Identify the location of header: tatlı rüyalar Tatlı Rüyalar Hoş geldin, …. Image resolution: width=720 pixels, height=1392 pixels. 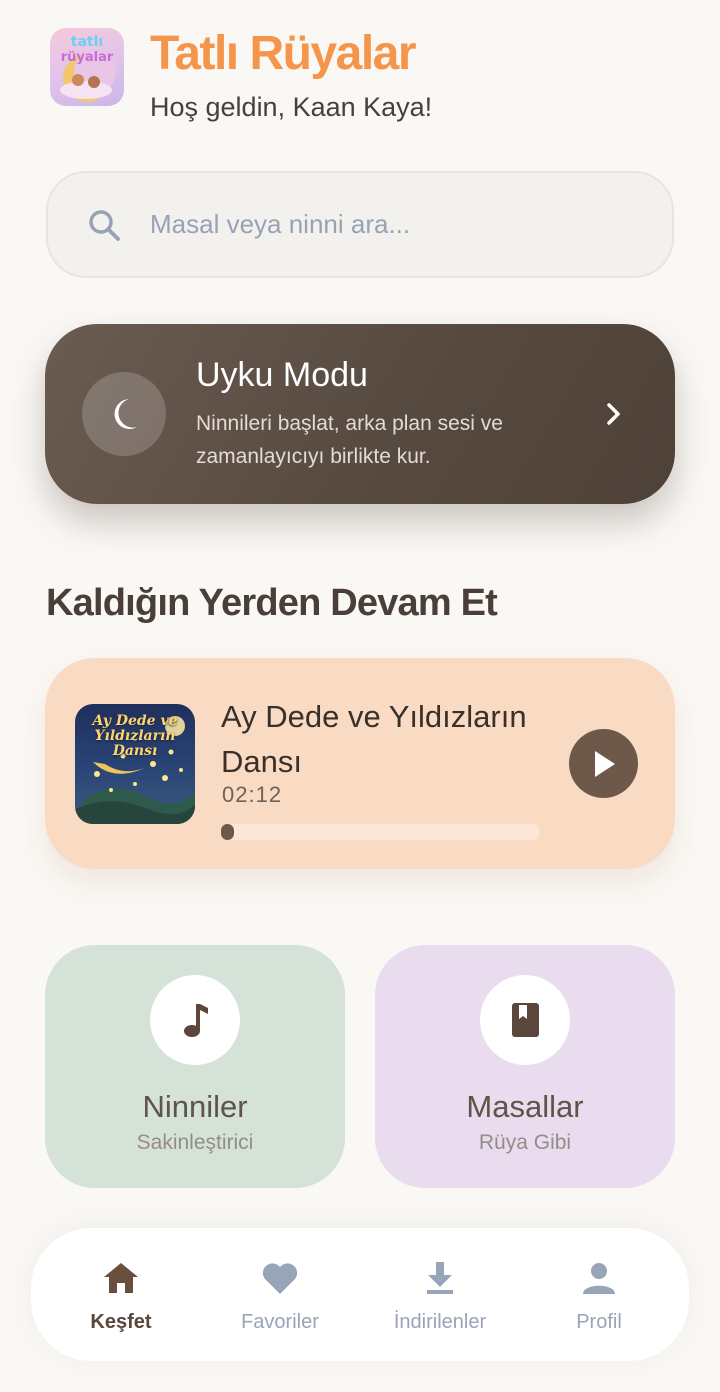
(241, 75).